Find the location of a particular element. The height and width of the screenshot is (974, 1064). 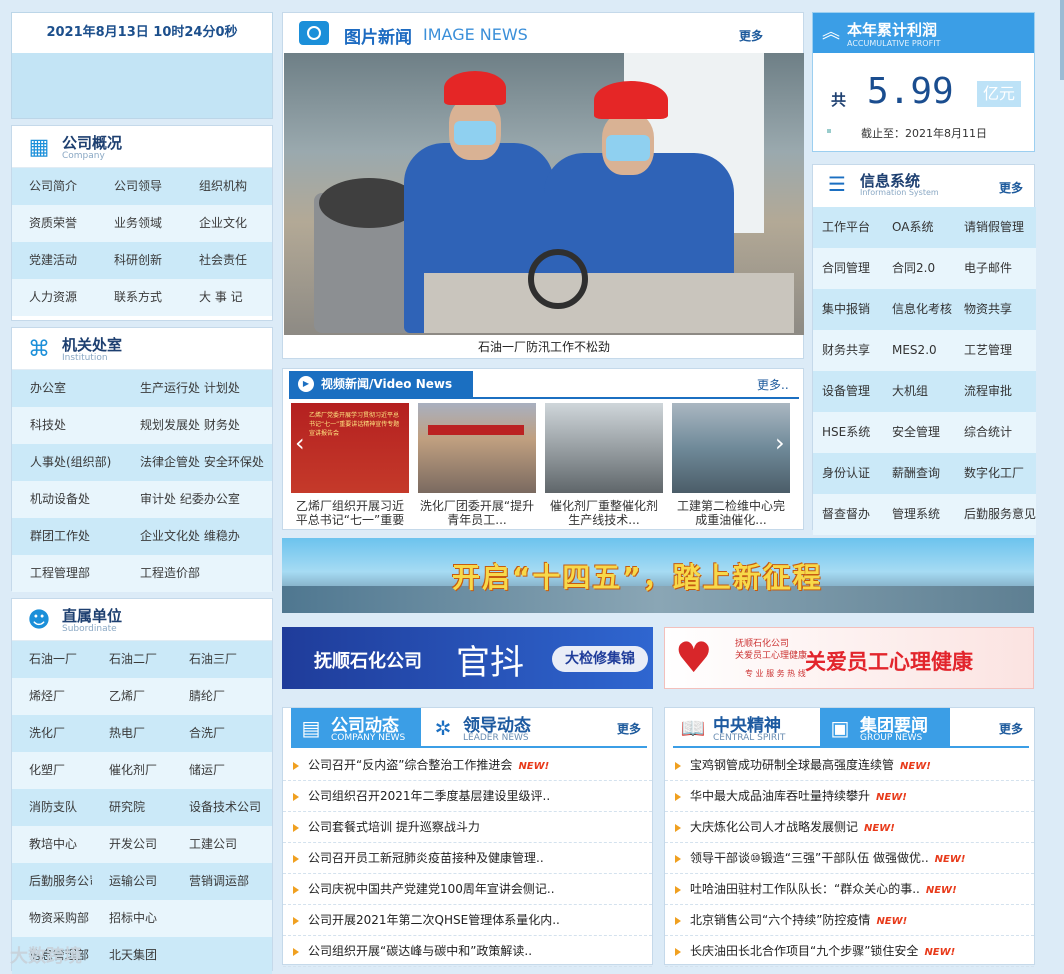

nav-link: 腈纶厂 is located at coordinates (222, 696).